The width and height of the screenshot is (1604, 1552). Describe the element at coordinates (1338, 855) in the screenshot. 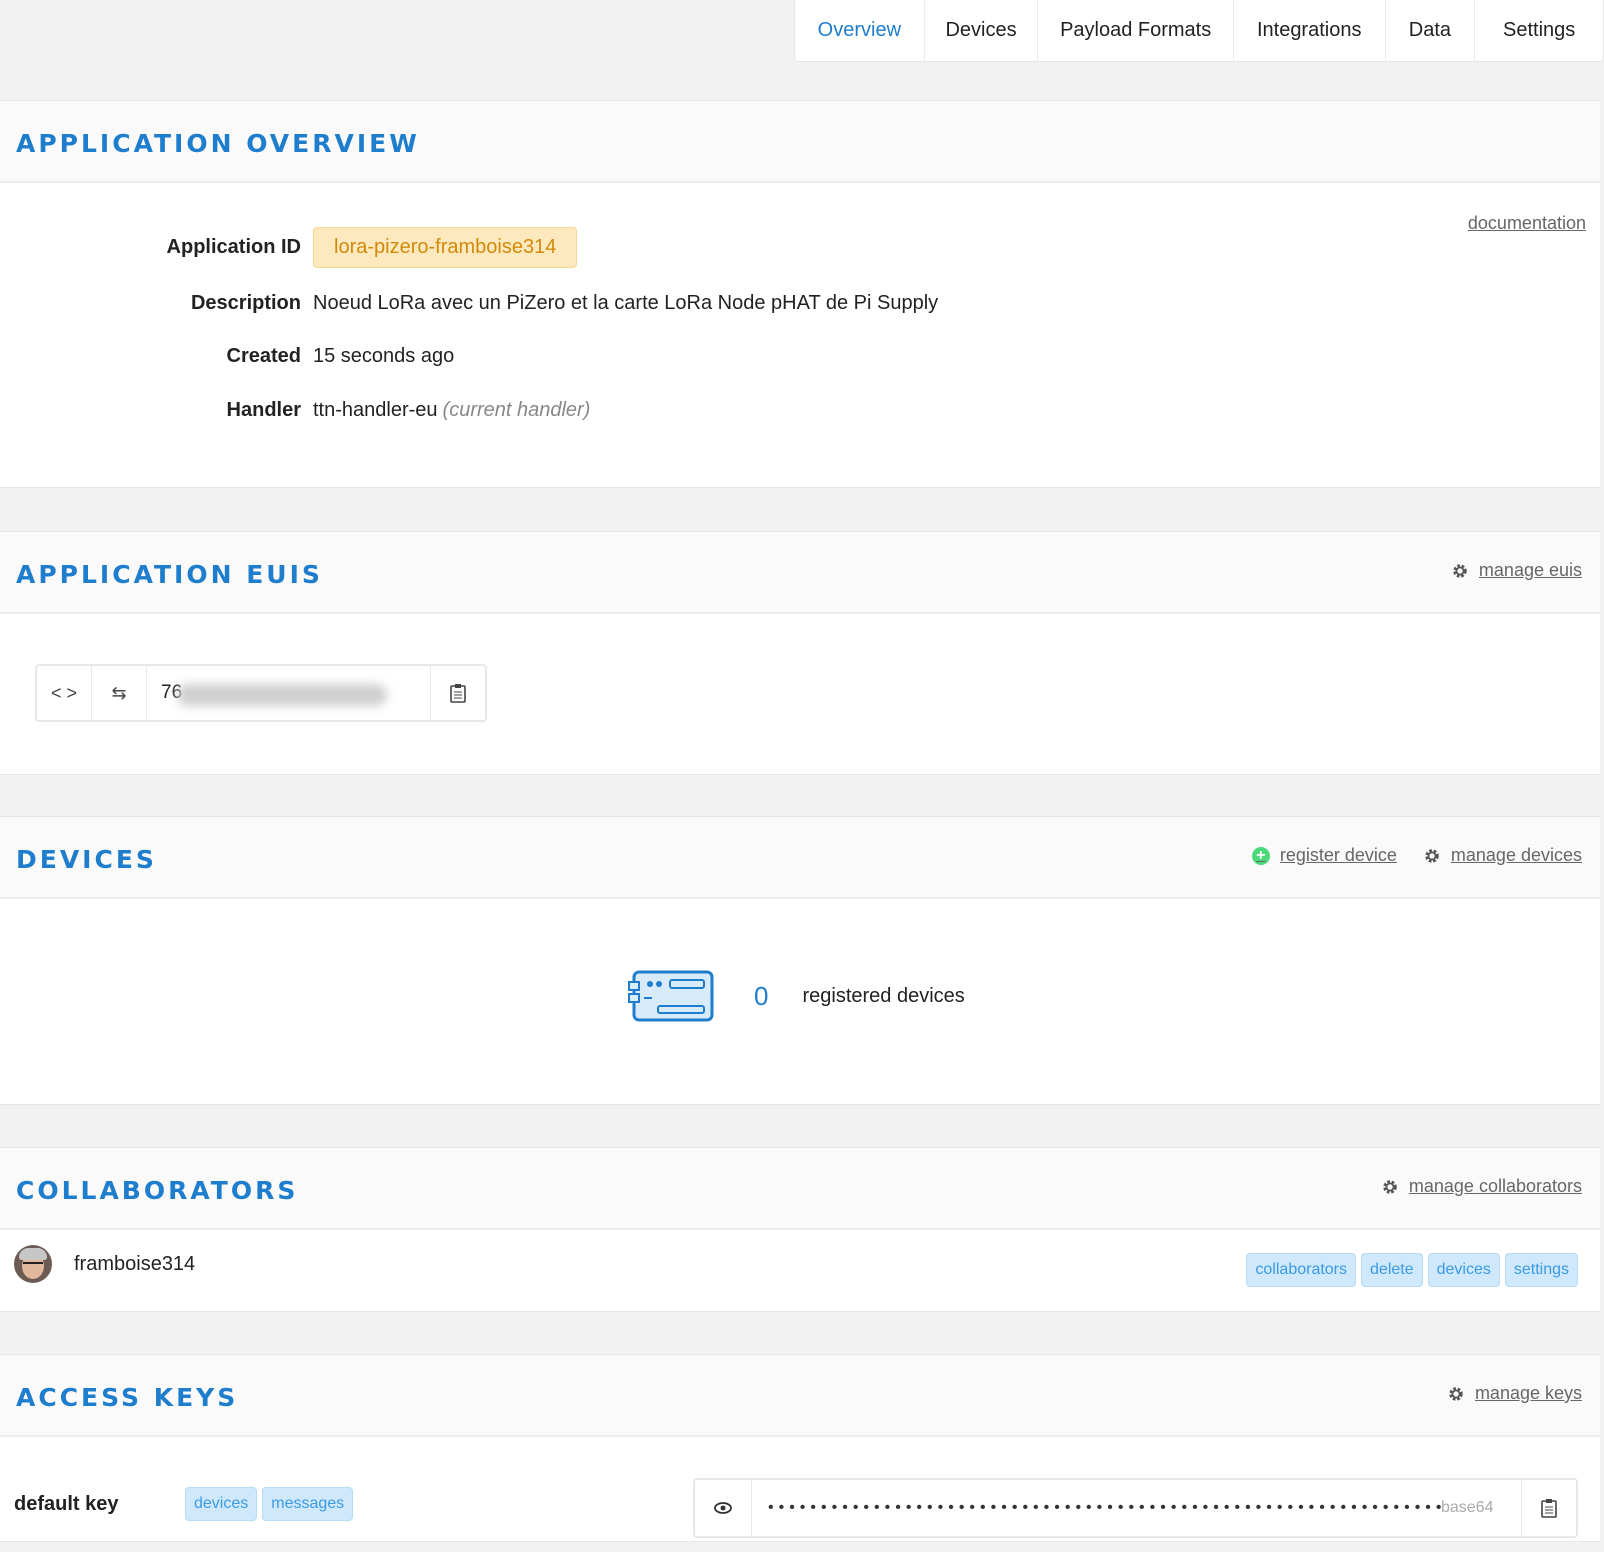

I see `register-device-label: register device` at that location.